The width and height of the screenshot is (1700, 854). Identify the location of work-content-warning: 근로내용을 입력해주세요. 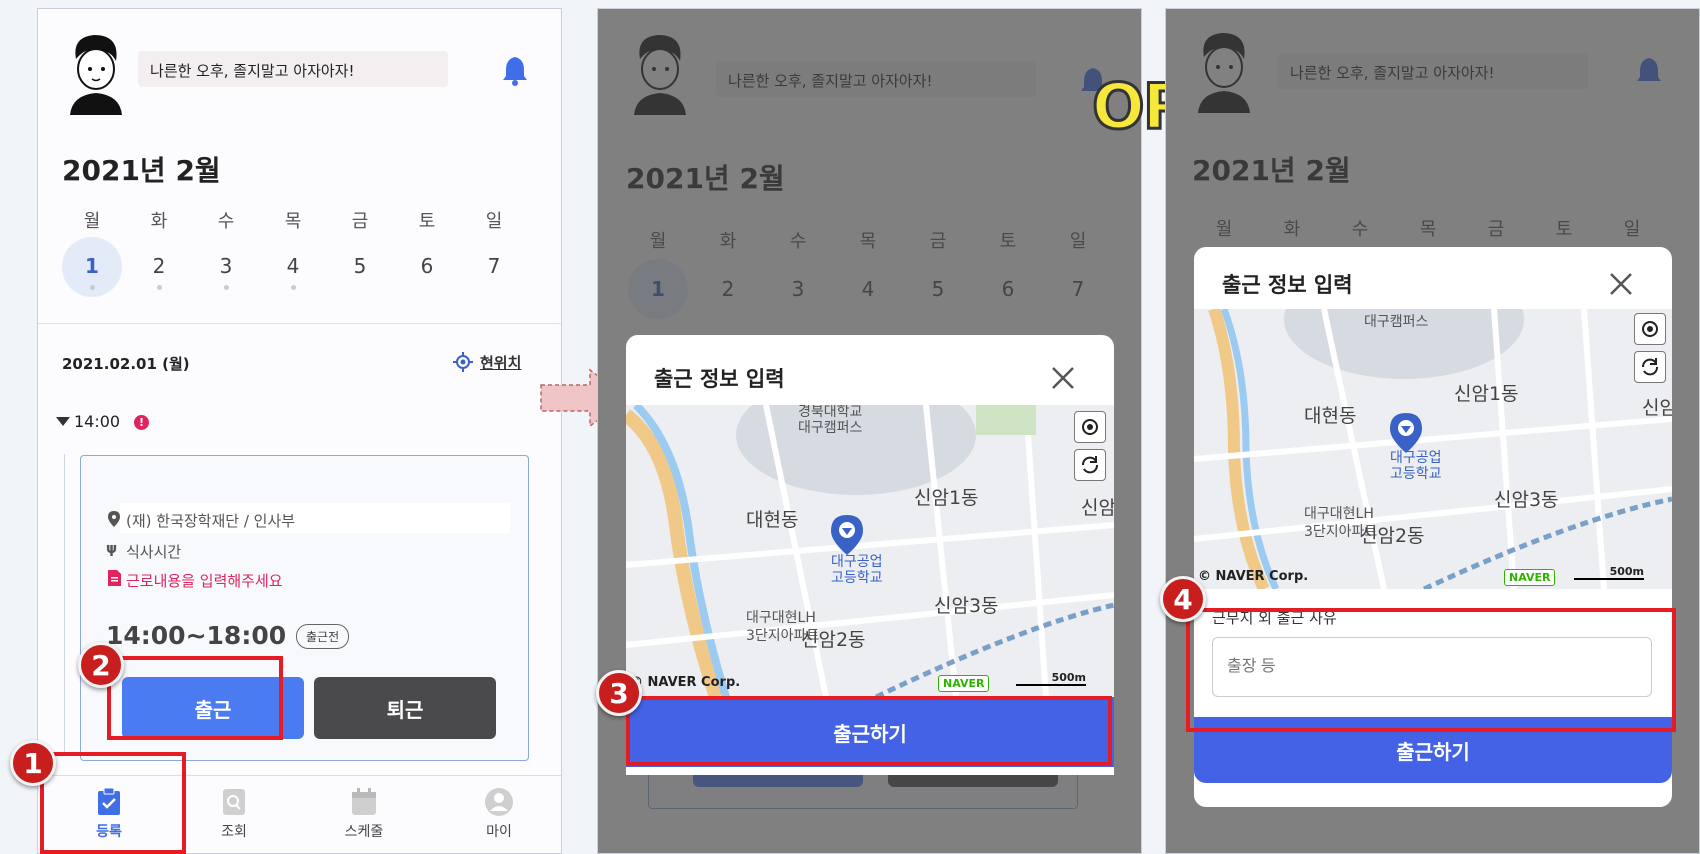
(204, 580).